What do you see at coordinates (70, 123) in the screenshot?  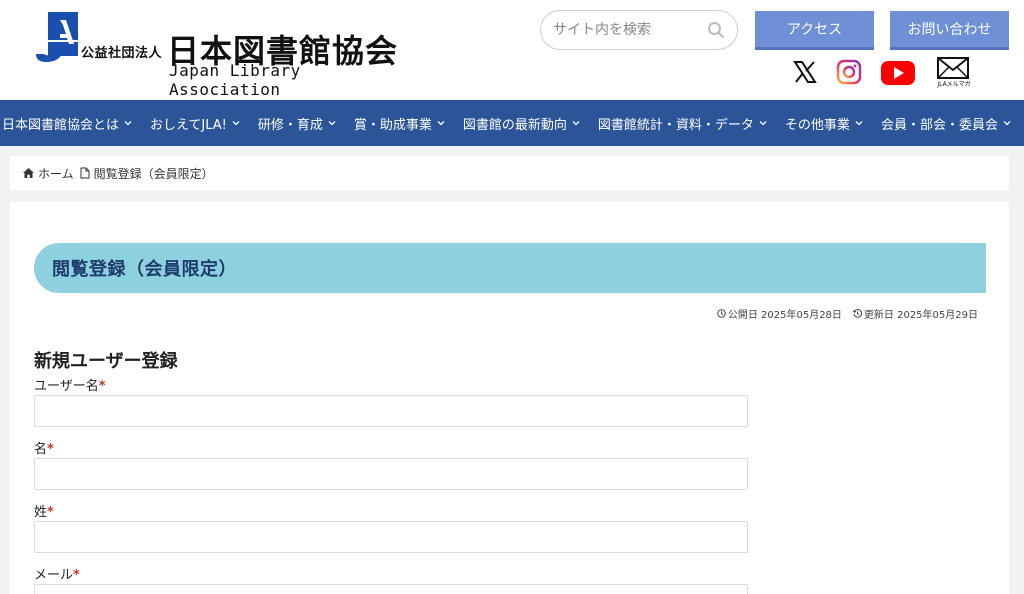 I see `nav-item-about: 日本図書館協会とは` at bounding box center [70, 123].